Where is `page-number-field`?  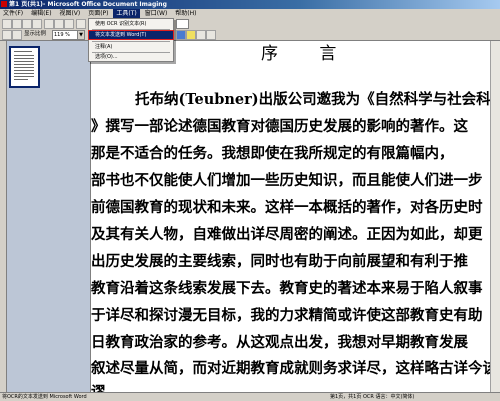
page-number-field is located at coordinates (182, 24).